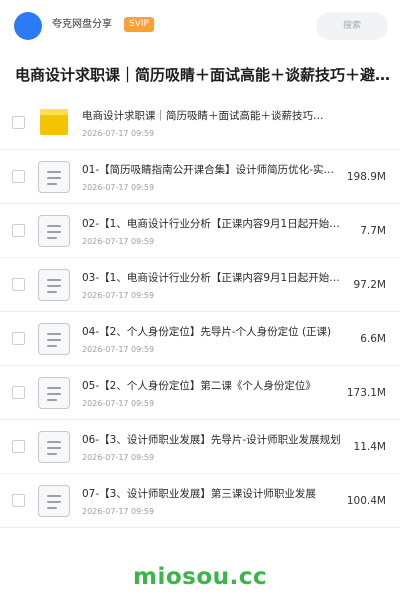  What do you see at coordinates (213, 224) in the screenshot?
I see `file-name: 02-【1、电商设计行业分析【正课内容9月1日起开始更新】` at bounding box center [213, 224].